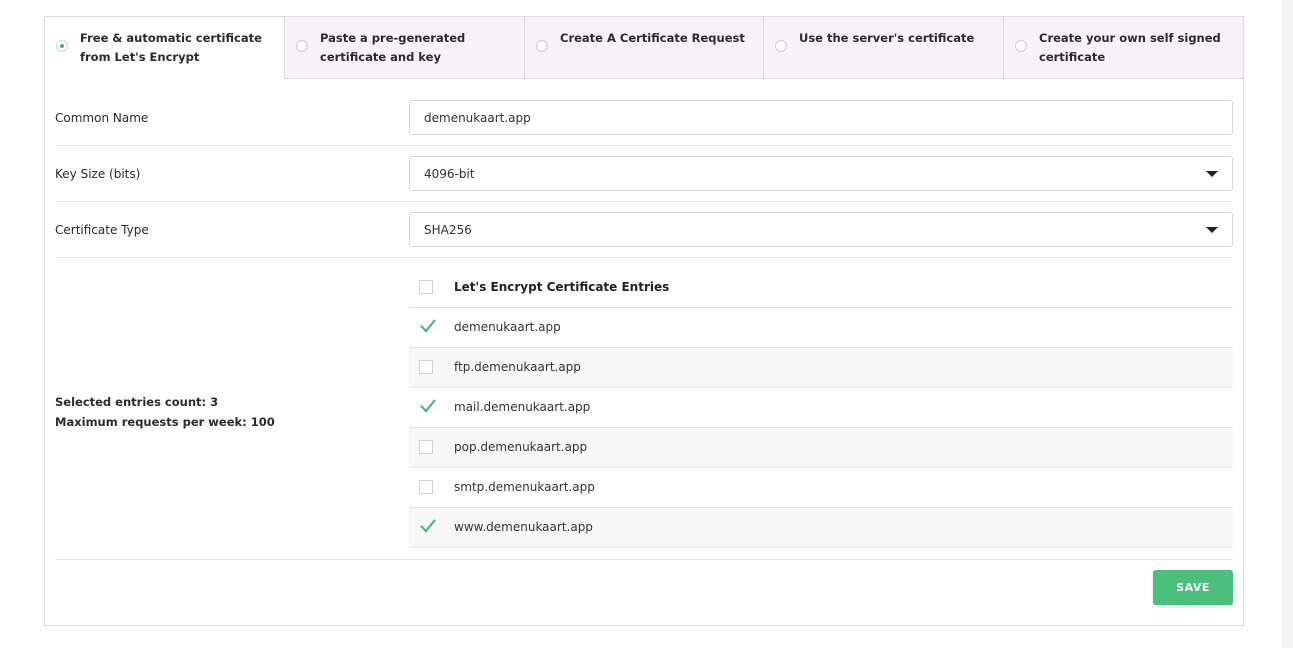  I want to click on entry-label: www.demenukaart.app, so click(523, 527).